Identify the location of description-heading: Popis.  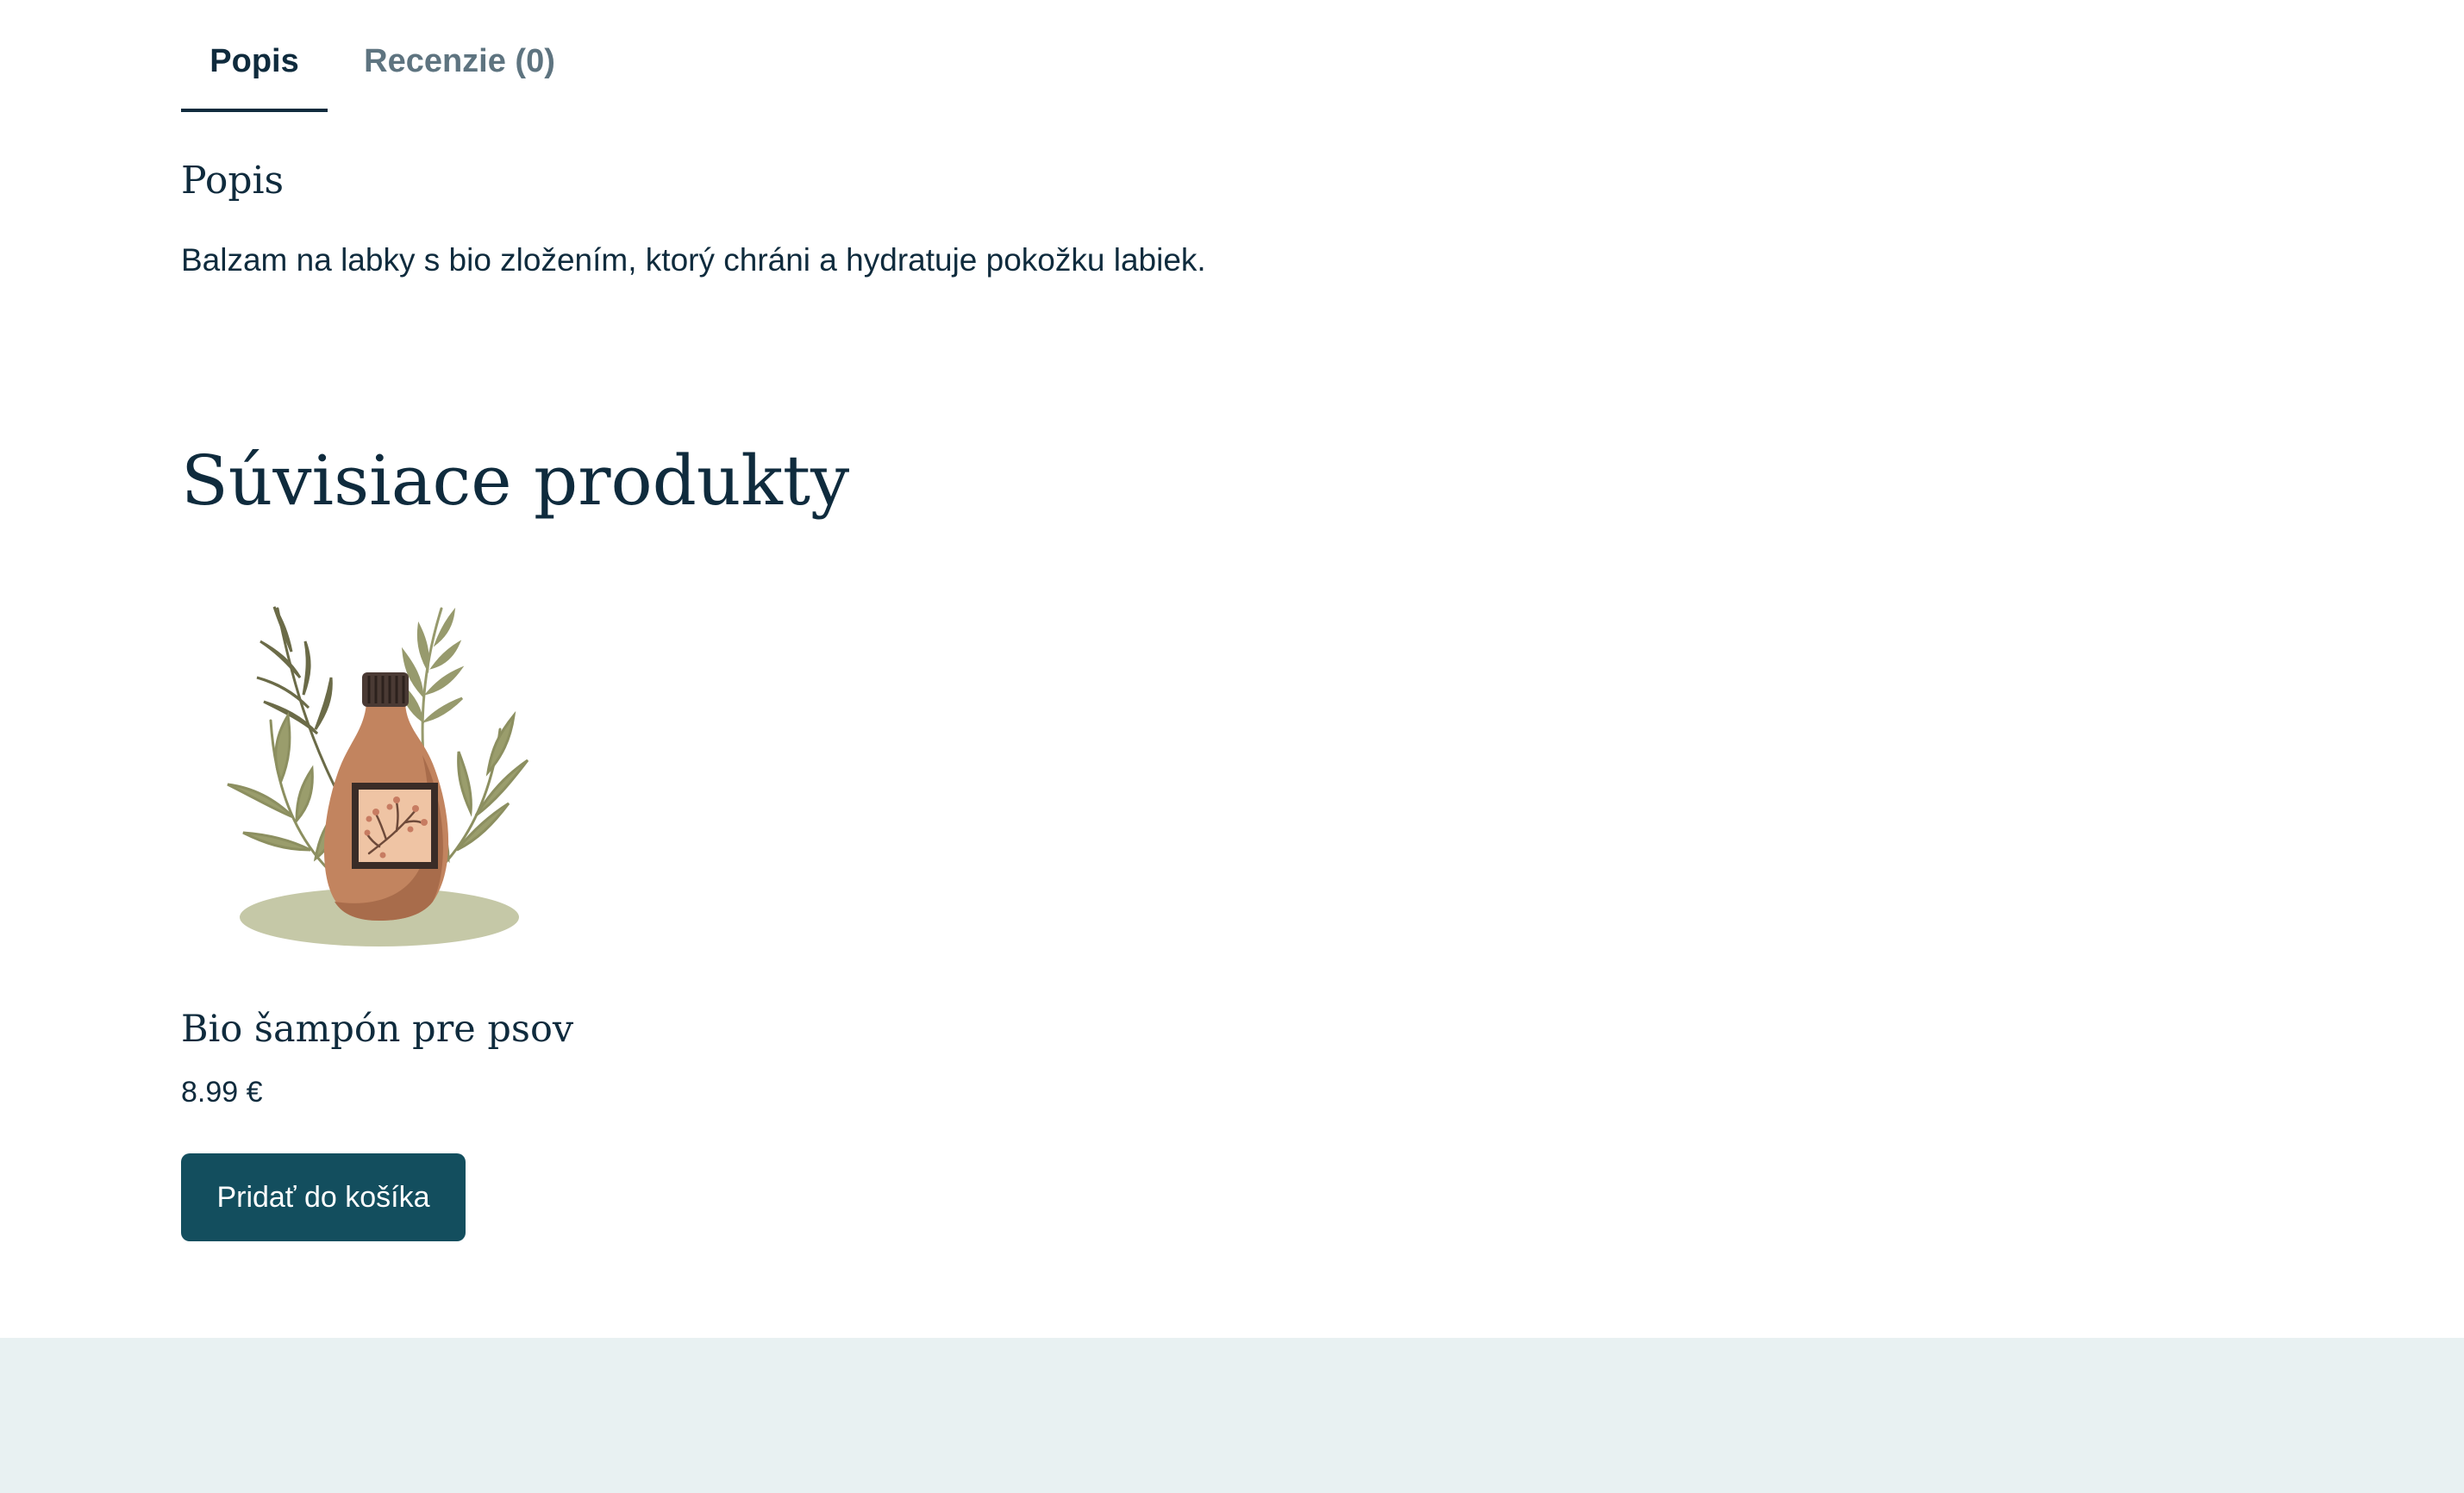
(233, 181).